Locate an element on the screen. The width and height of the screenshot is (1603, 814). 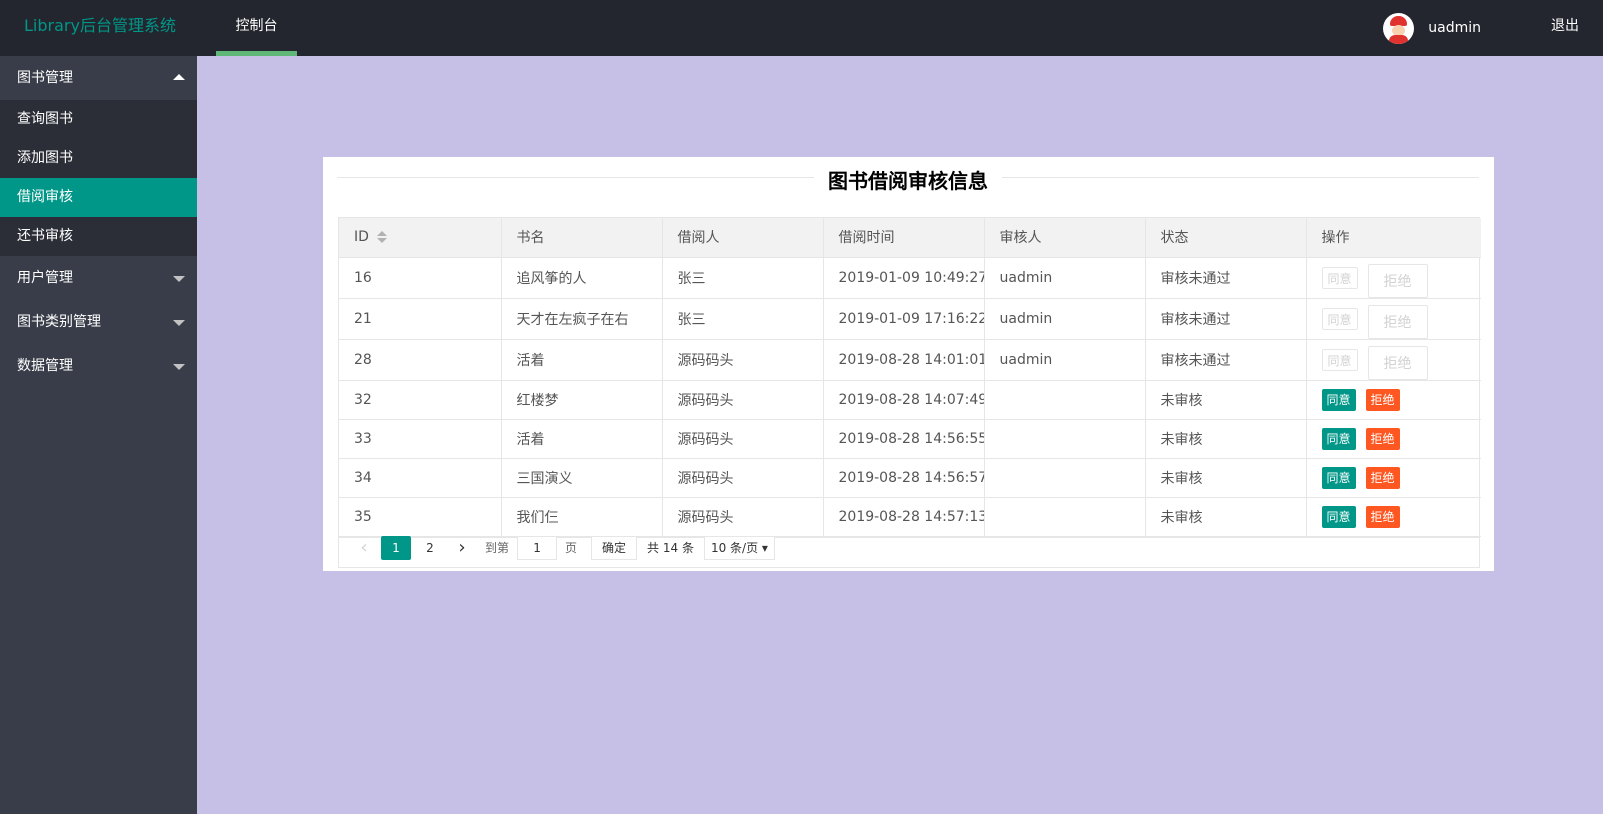
cell-time: 2019-08-28 14:56:57 is located at coordinates (904, 478).